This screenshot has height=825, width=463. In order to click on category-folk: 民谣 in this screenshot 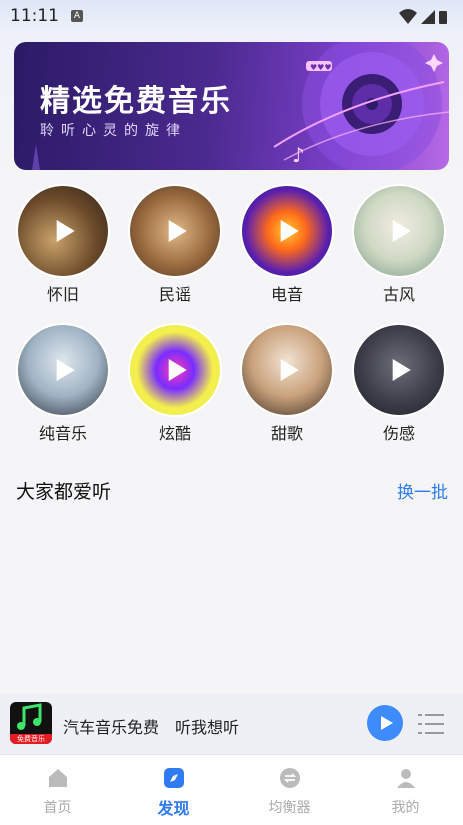, I will do `click(175, 245)`.